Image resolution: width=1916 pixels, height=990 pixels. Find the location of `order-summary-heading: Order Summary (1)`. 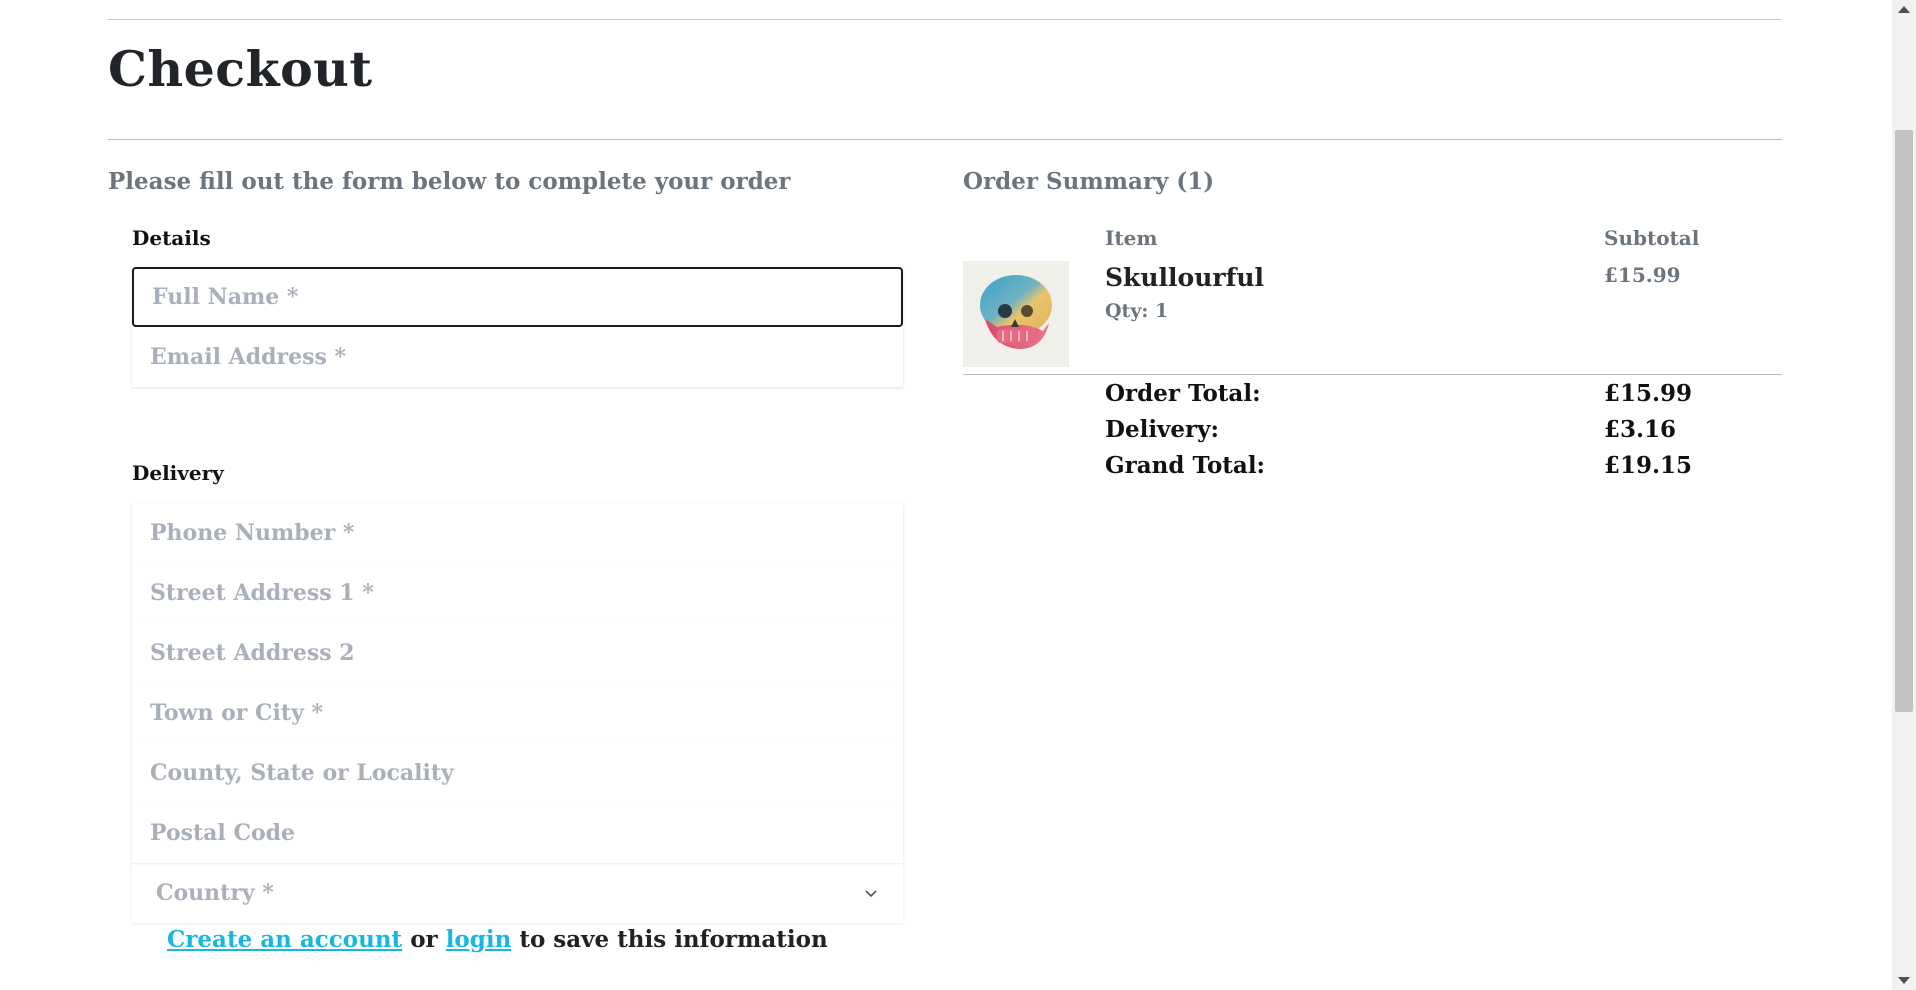

order-summary-heading: Order Summary (1) is located at coordinates (1089, 181).